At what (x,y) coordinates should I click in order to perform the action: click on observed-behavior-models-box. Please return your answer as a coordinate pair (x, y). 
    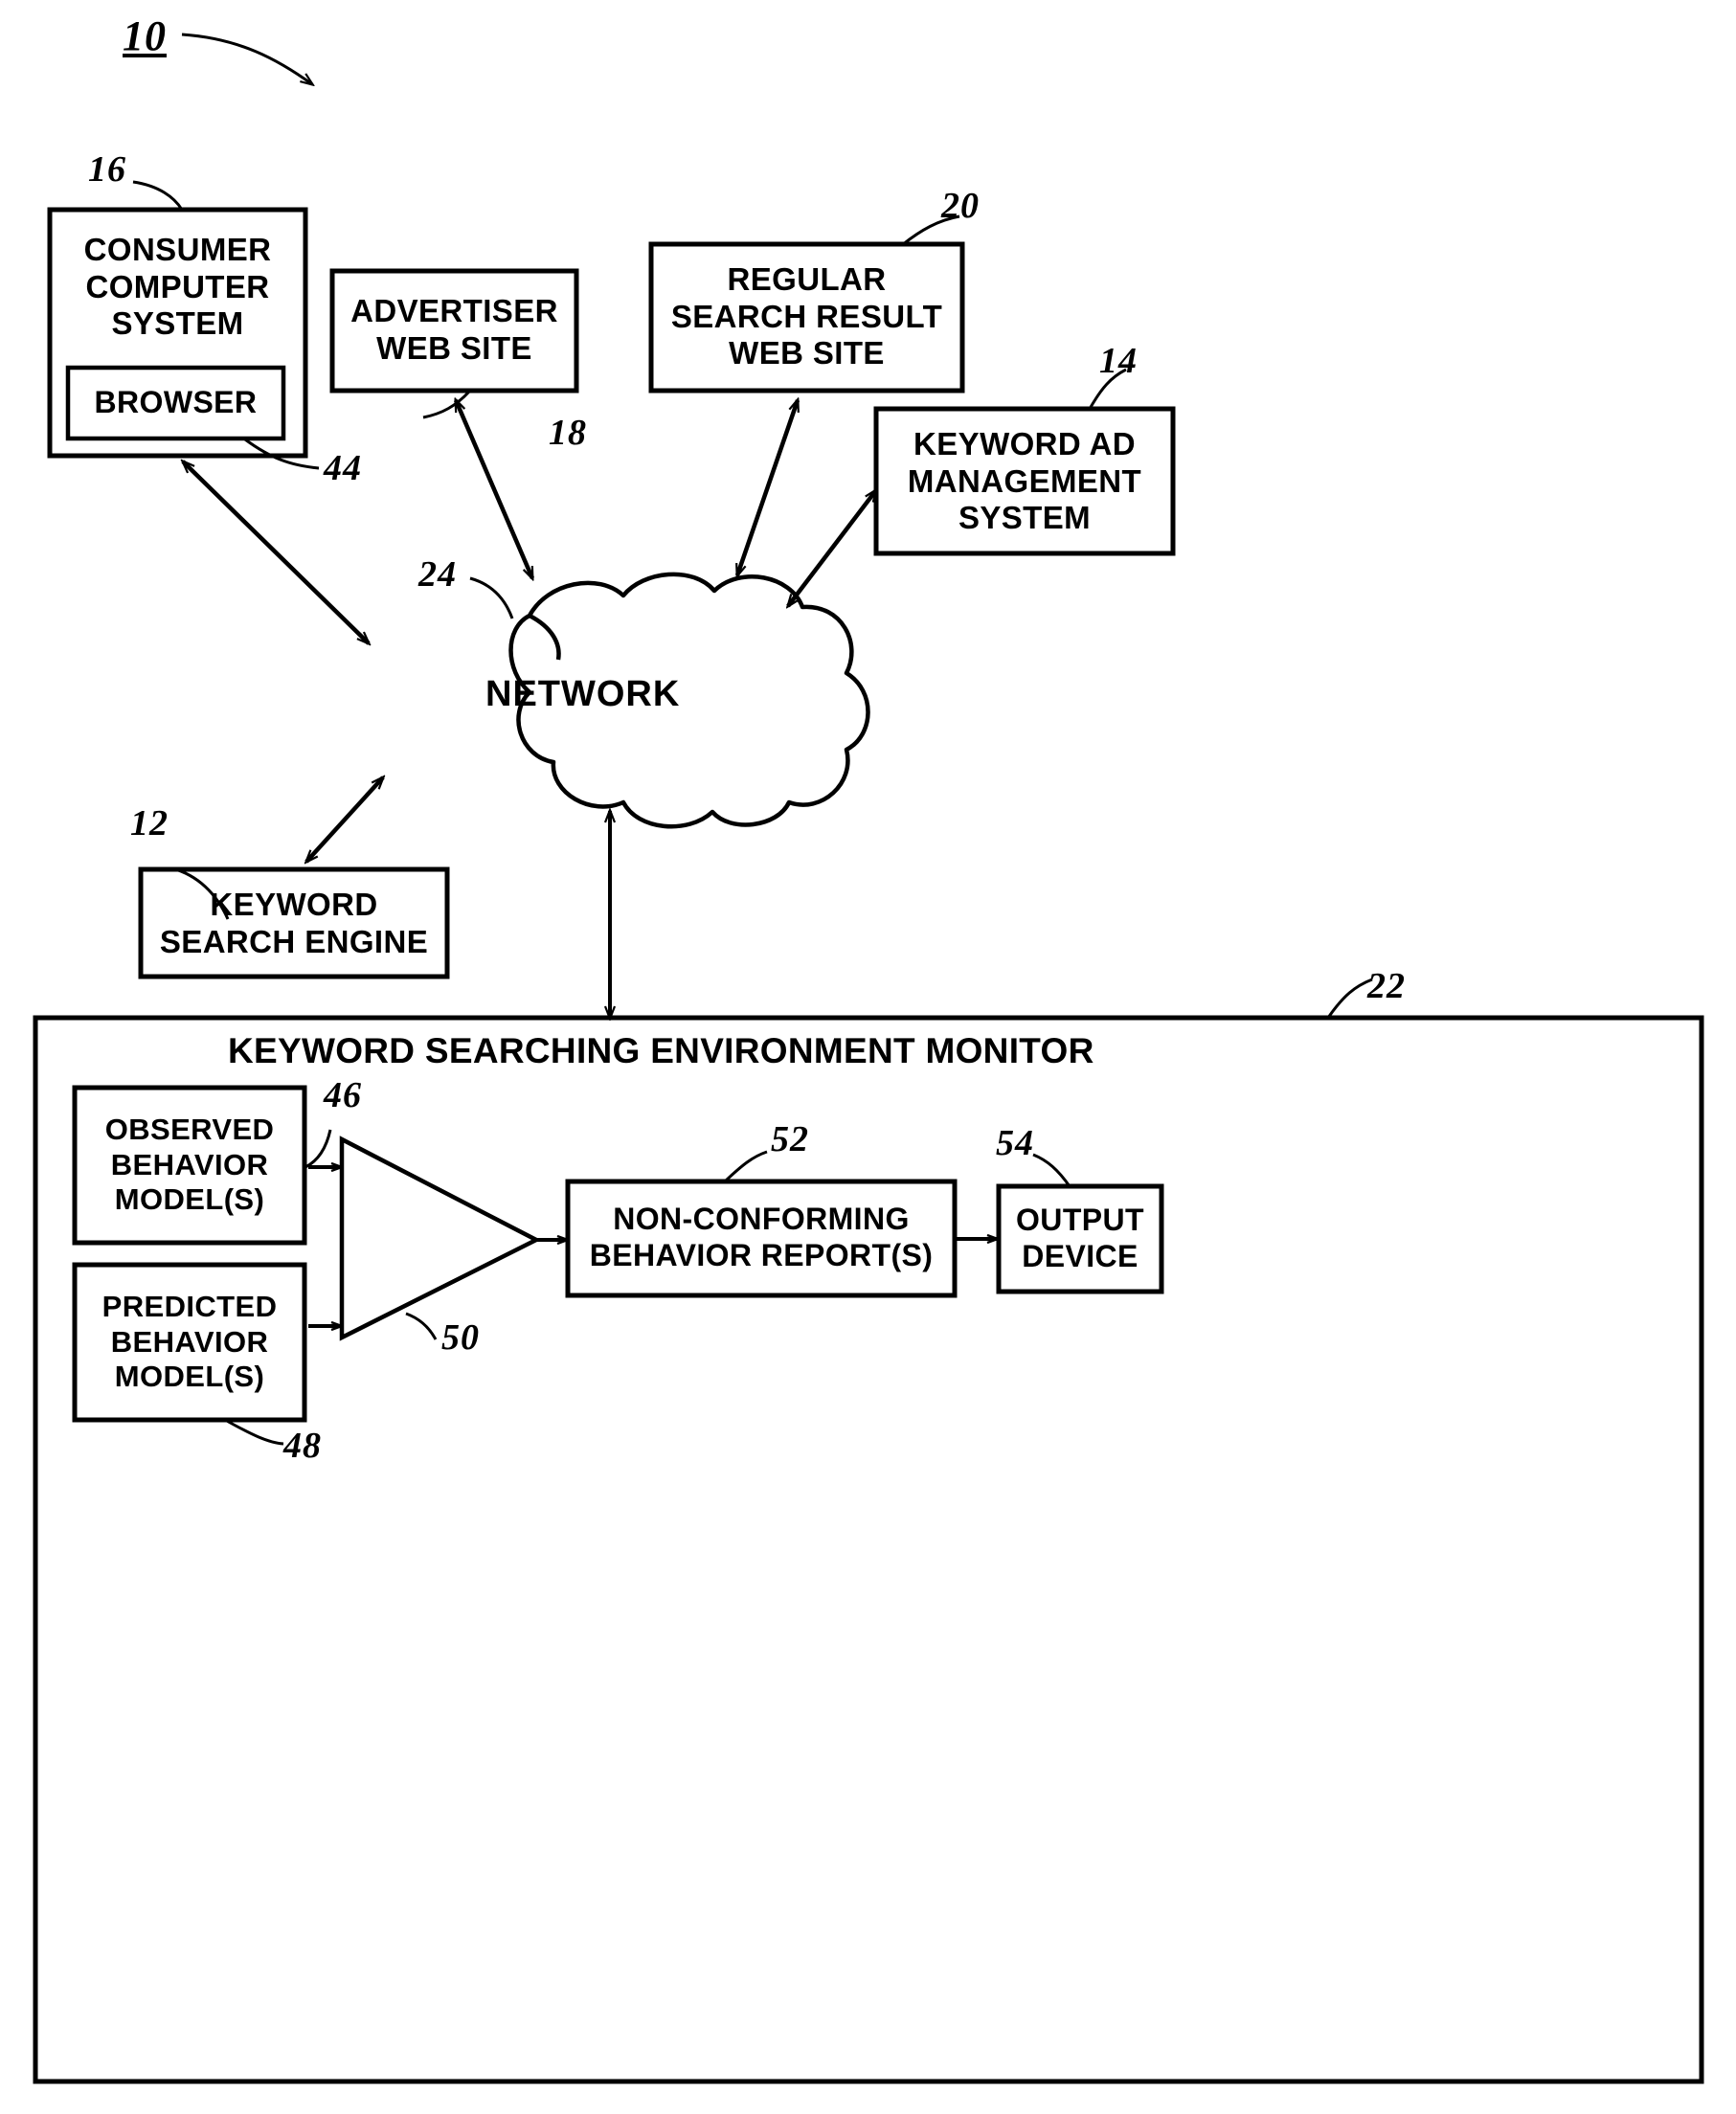
    Looking at the image, I should click on (189, 1166).